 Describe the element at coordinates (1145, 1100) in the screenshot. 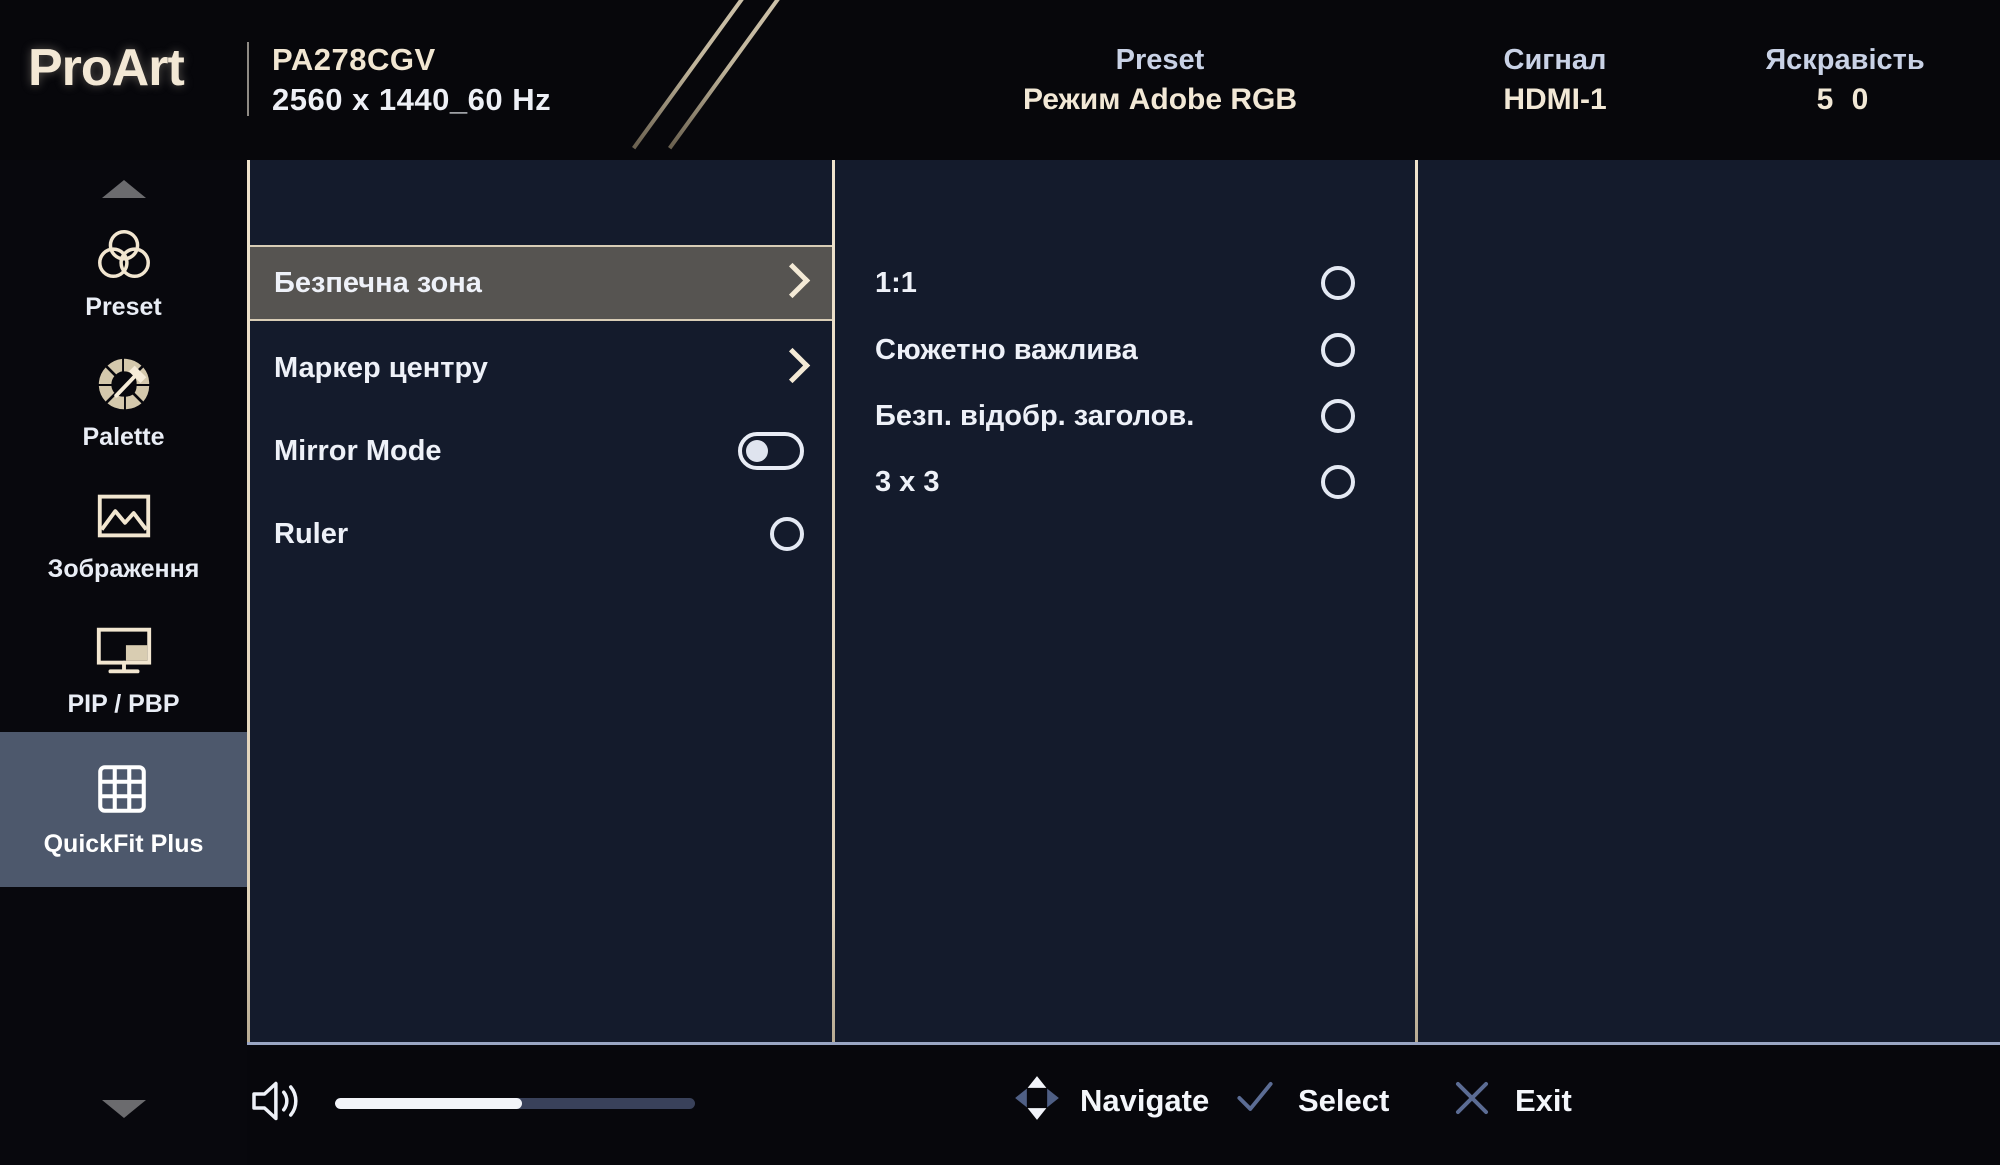

I see `hint-label: Navigate` at that location.